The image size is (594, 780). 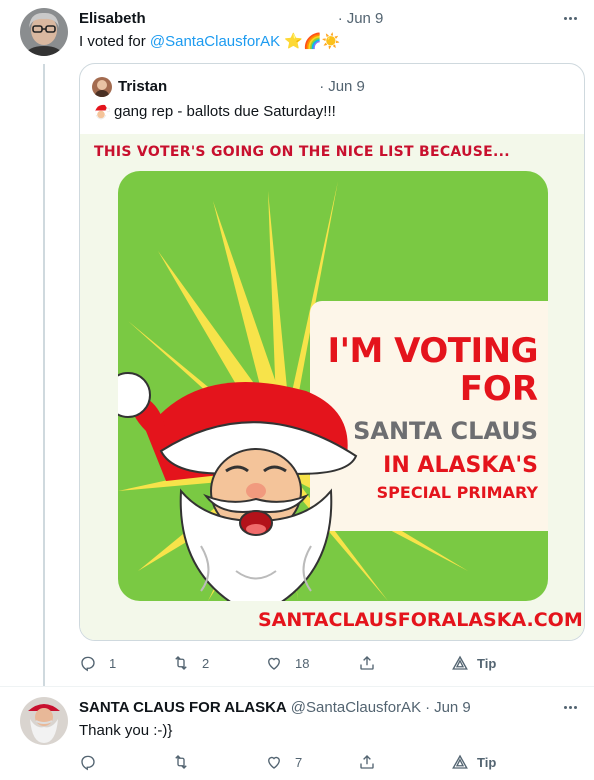 I want to click on poster-line-2: FOR, so click(x=498, y=389).